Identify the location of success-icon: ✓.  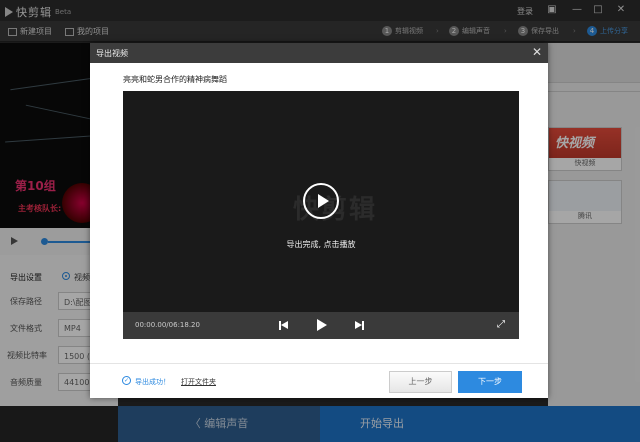
(126, 380).